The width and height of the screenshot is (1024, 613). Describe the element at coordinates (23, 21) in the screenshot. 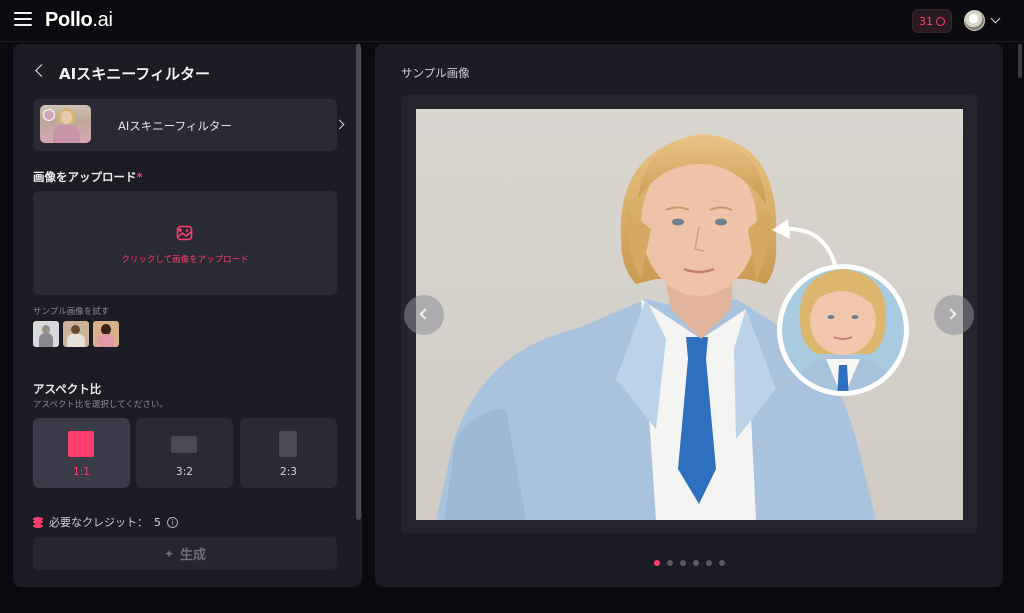

I see `menu-icon` at that location.